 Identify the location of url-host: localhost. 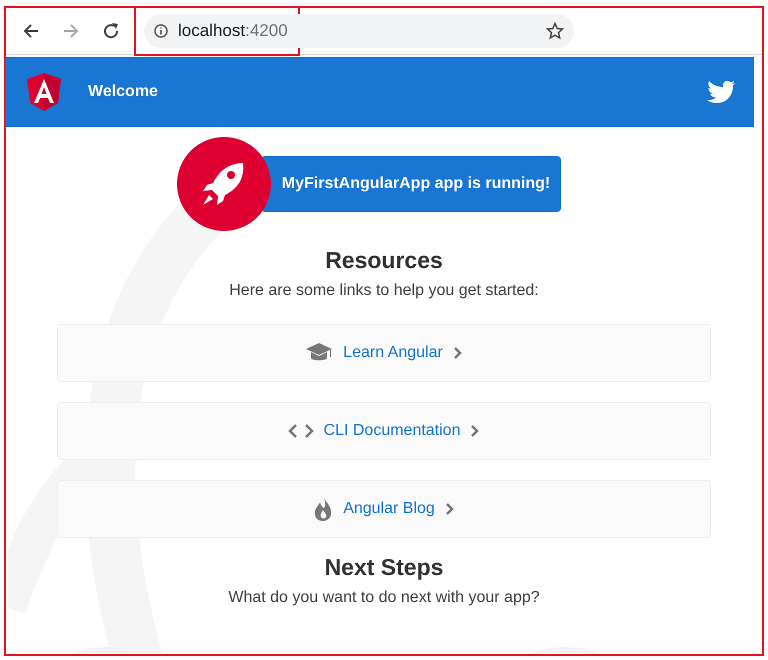
(212, 31).